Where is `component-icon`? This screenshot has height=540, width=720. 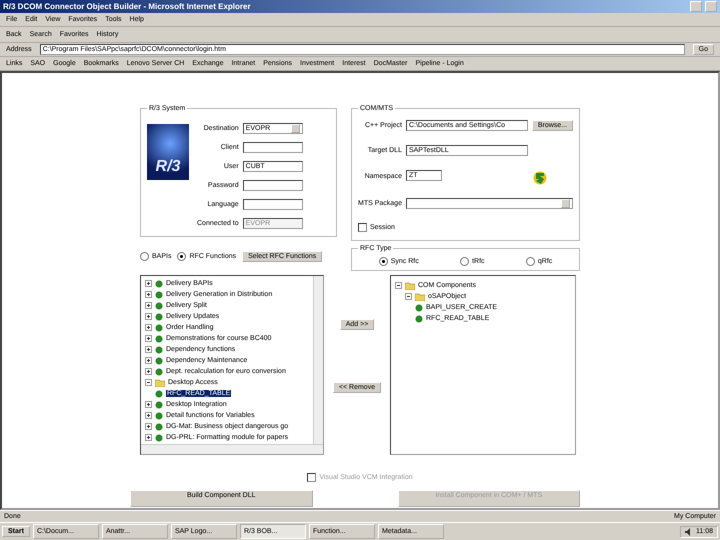 component-icon is located at coordinates (540, 176).